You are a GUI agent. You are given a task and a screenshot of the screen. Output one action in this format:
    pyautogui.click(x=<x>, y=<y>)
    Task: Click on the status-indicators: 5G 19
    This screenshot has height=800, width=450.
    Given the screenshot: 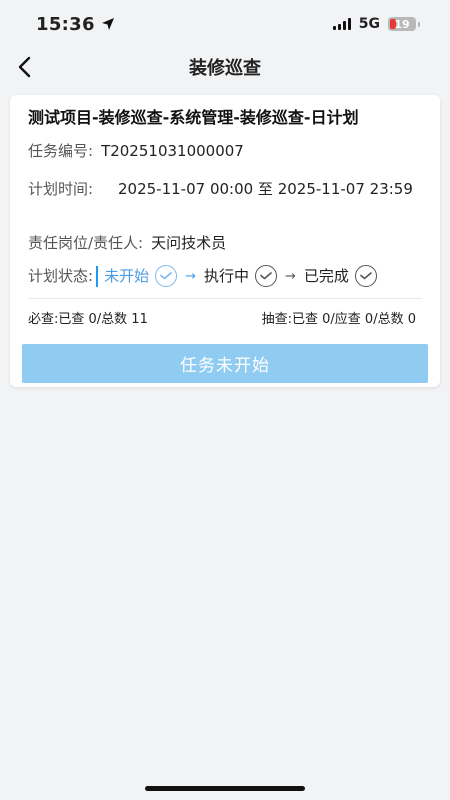 What is the action you would take?
    pyautogui.click(x=376, y=24)
    